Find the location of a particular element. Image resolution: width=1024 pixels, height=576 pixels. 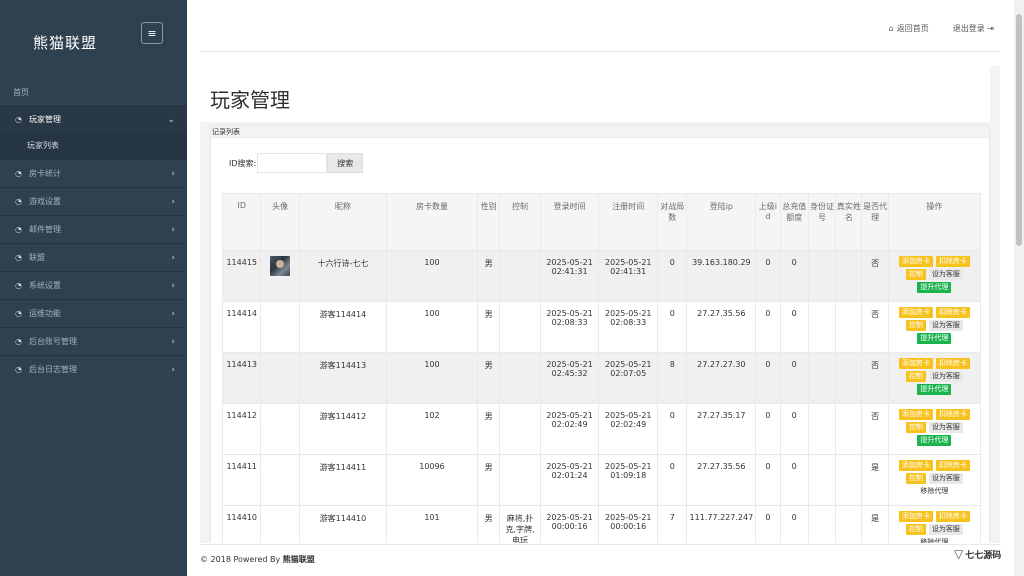

cell-ip: 27.27.35.56 is located at coordinates (721, 327).